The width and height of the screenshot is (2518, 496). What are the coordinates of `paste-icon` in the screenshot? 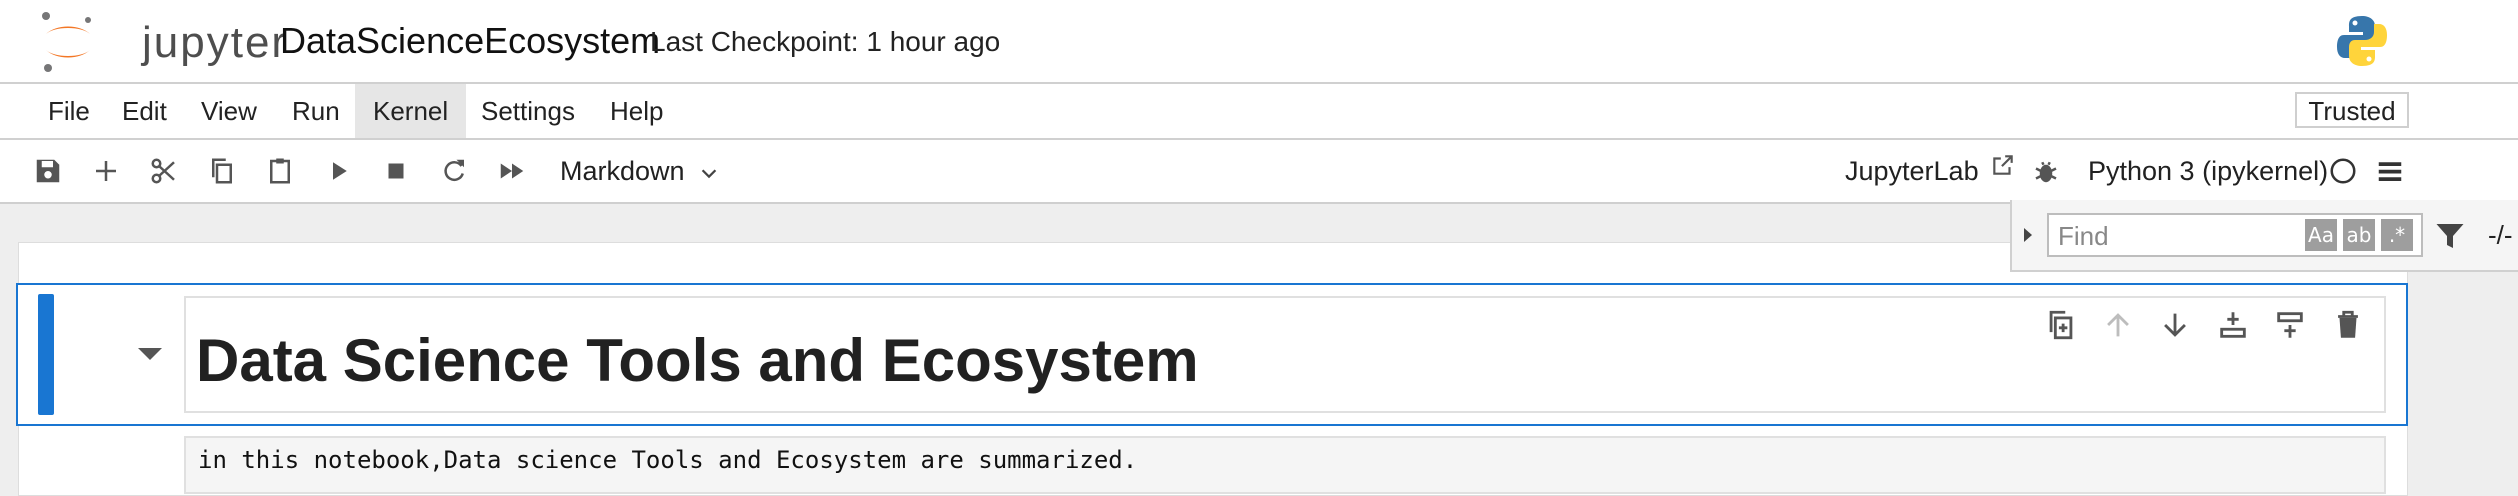 It's located at (280, 171).